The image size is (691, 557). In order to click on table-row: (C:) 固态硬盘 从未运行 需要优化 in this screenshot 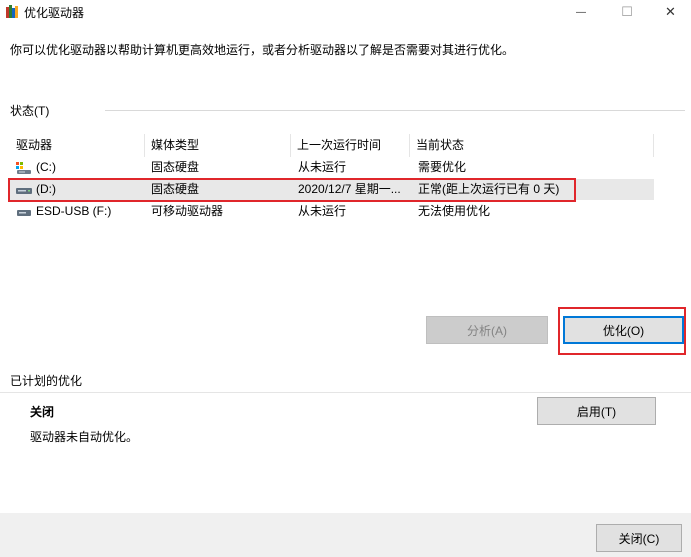, I will do `click(332, 167)`.